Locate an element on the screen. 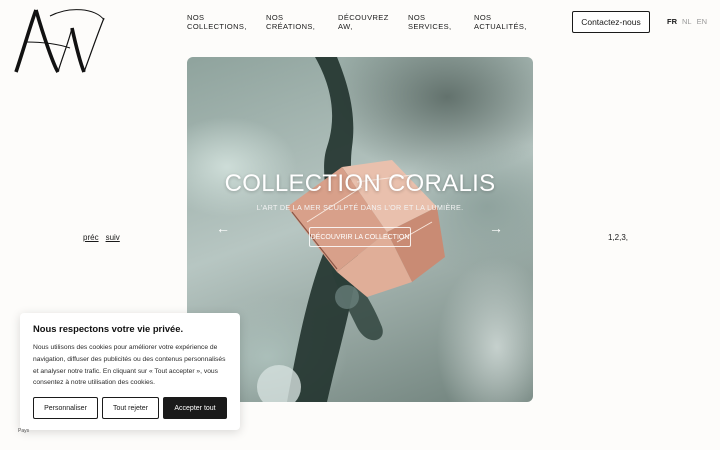  cookie-buttons: Personnaliser Tout rejeter Accepter tout is located at coordinates (130, 408).